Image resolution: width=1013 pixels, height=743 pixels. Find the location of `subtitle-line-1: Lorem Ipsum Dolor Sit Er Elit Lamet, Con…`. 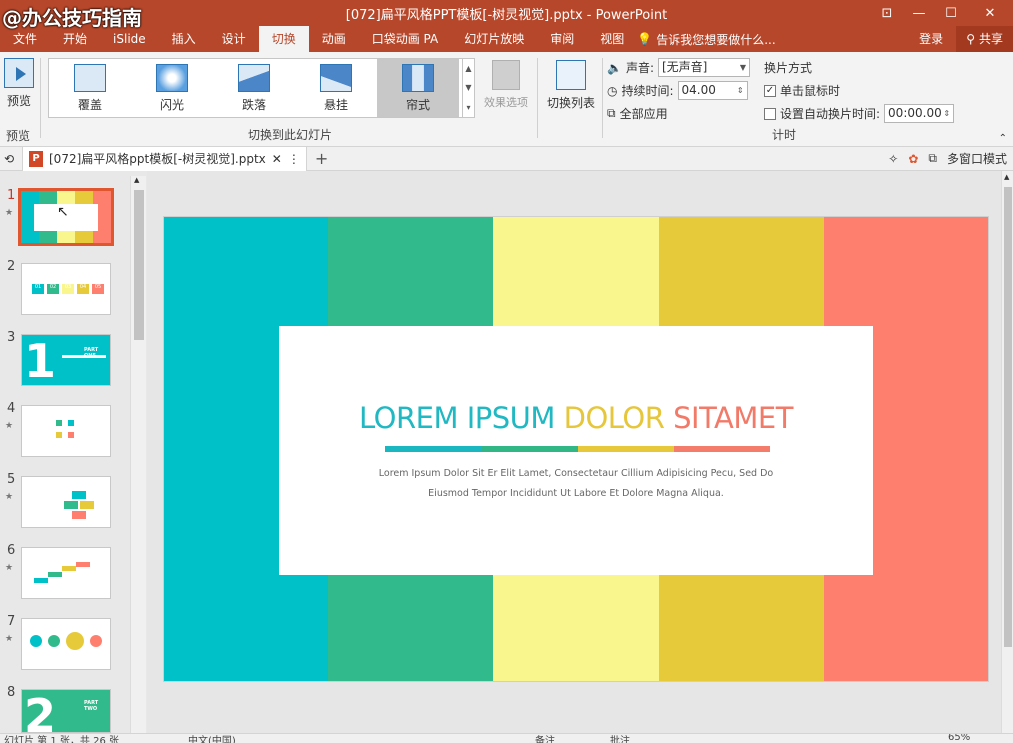

subtitle-line-1: Lorem Ipsum Dolor Sit Er Elit Lamet, Con… is located at coordinates (576, 473).